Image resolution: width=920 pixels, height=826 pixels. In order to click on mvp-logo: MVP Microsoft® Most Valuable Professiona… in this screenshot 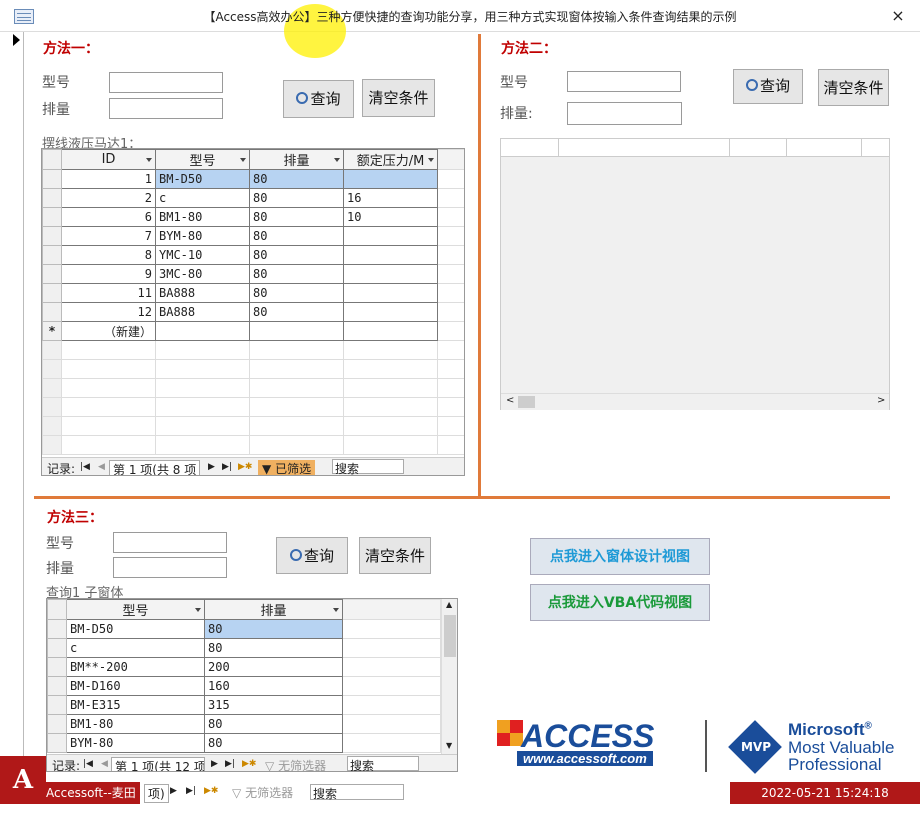, I will do `click(822, 748)`.